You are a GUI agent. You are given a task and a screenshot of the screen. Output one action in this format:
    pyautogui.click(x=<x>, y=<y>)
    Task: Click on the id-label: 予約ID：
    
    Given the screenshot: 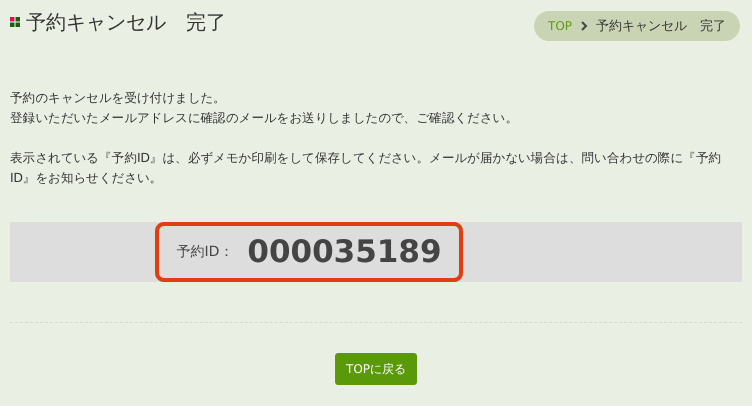 What is the action you would take?
    pyautogui.click(x=205, y=252)
    